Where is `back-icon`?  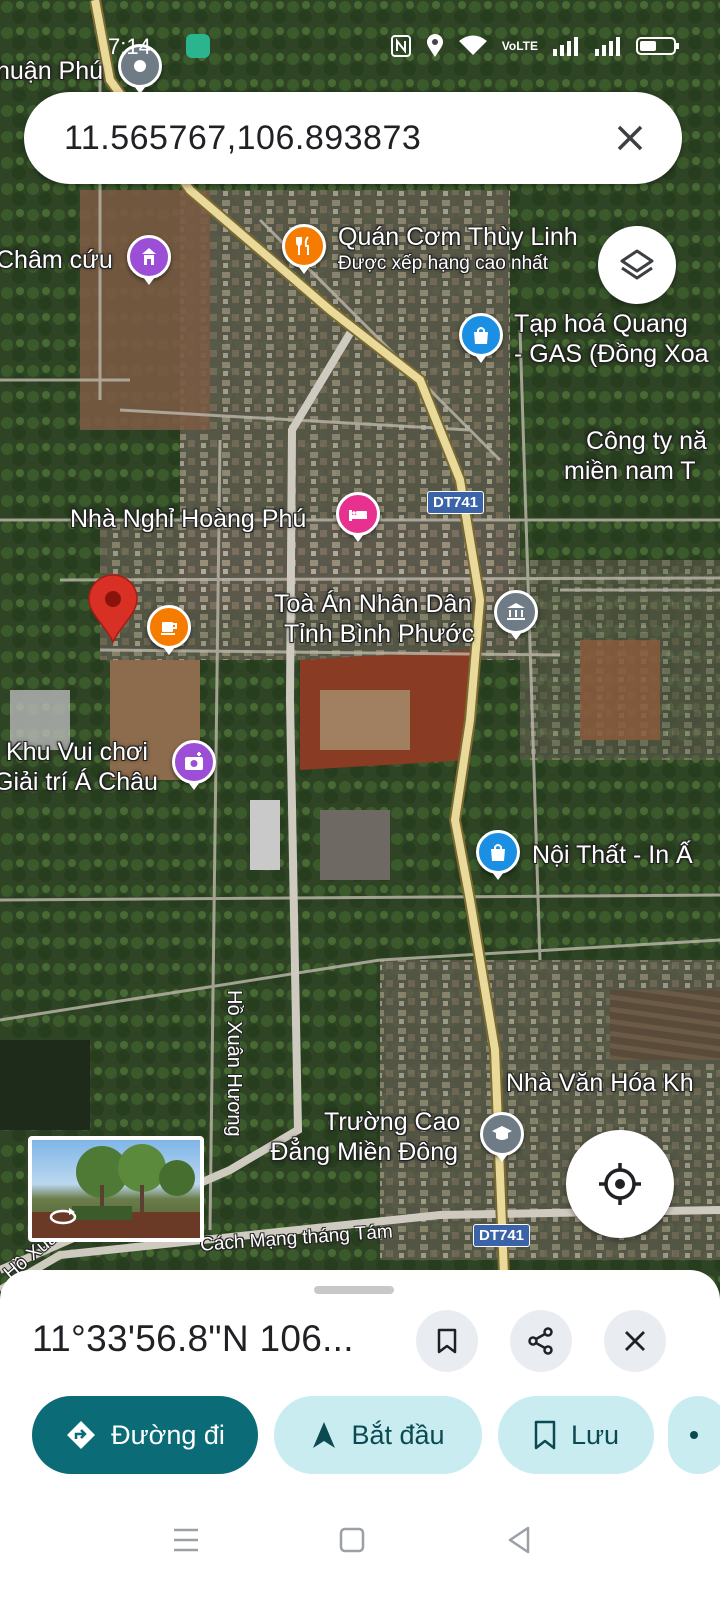 back-icon is located at coordinates (520, 1540).